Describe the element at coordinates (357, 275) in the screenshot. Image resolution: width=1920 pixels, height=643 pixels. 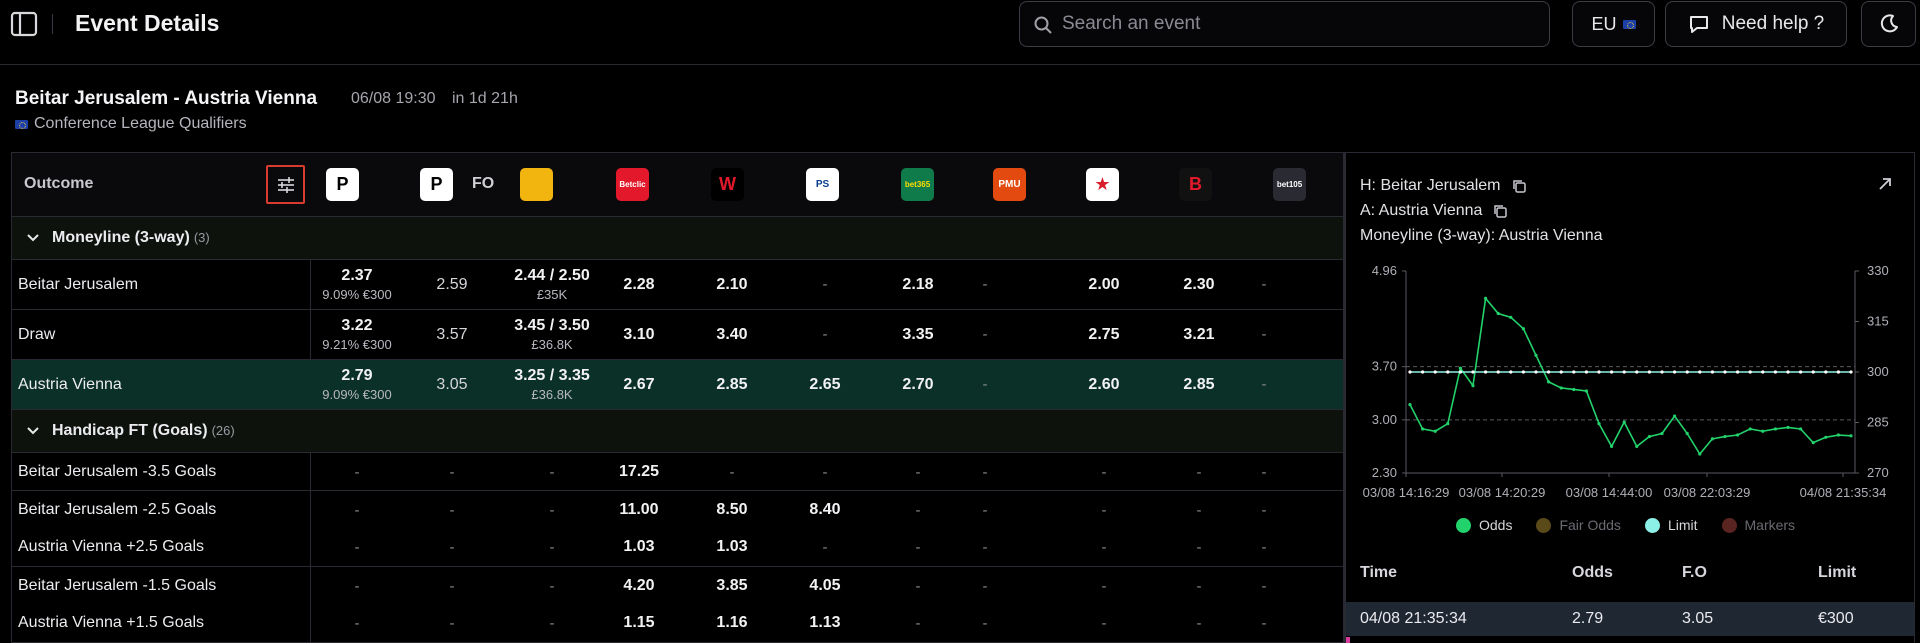
I see `odds-value: 2.37` at that location.